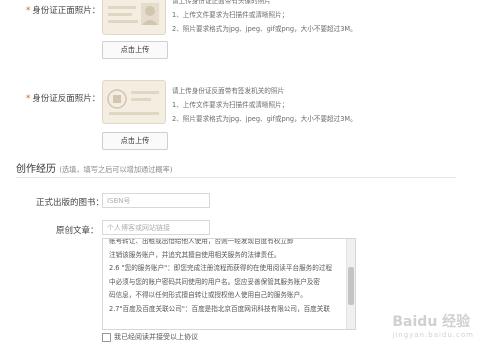 The height and width of the screenshot is (343, 480). What do you see at coordinates (236, 177) in the screenshot?
I see `section-divider` at bounding box center [236, 177].